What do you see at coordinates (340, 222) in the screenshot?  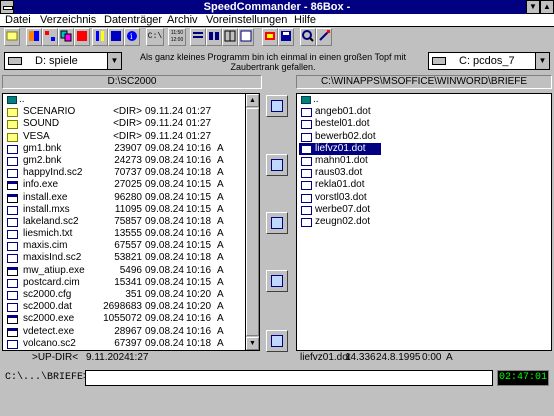 I see `list-item: zeugn02.dot` at bounding box center [340, 222].